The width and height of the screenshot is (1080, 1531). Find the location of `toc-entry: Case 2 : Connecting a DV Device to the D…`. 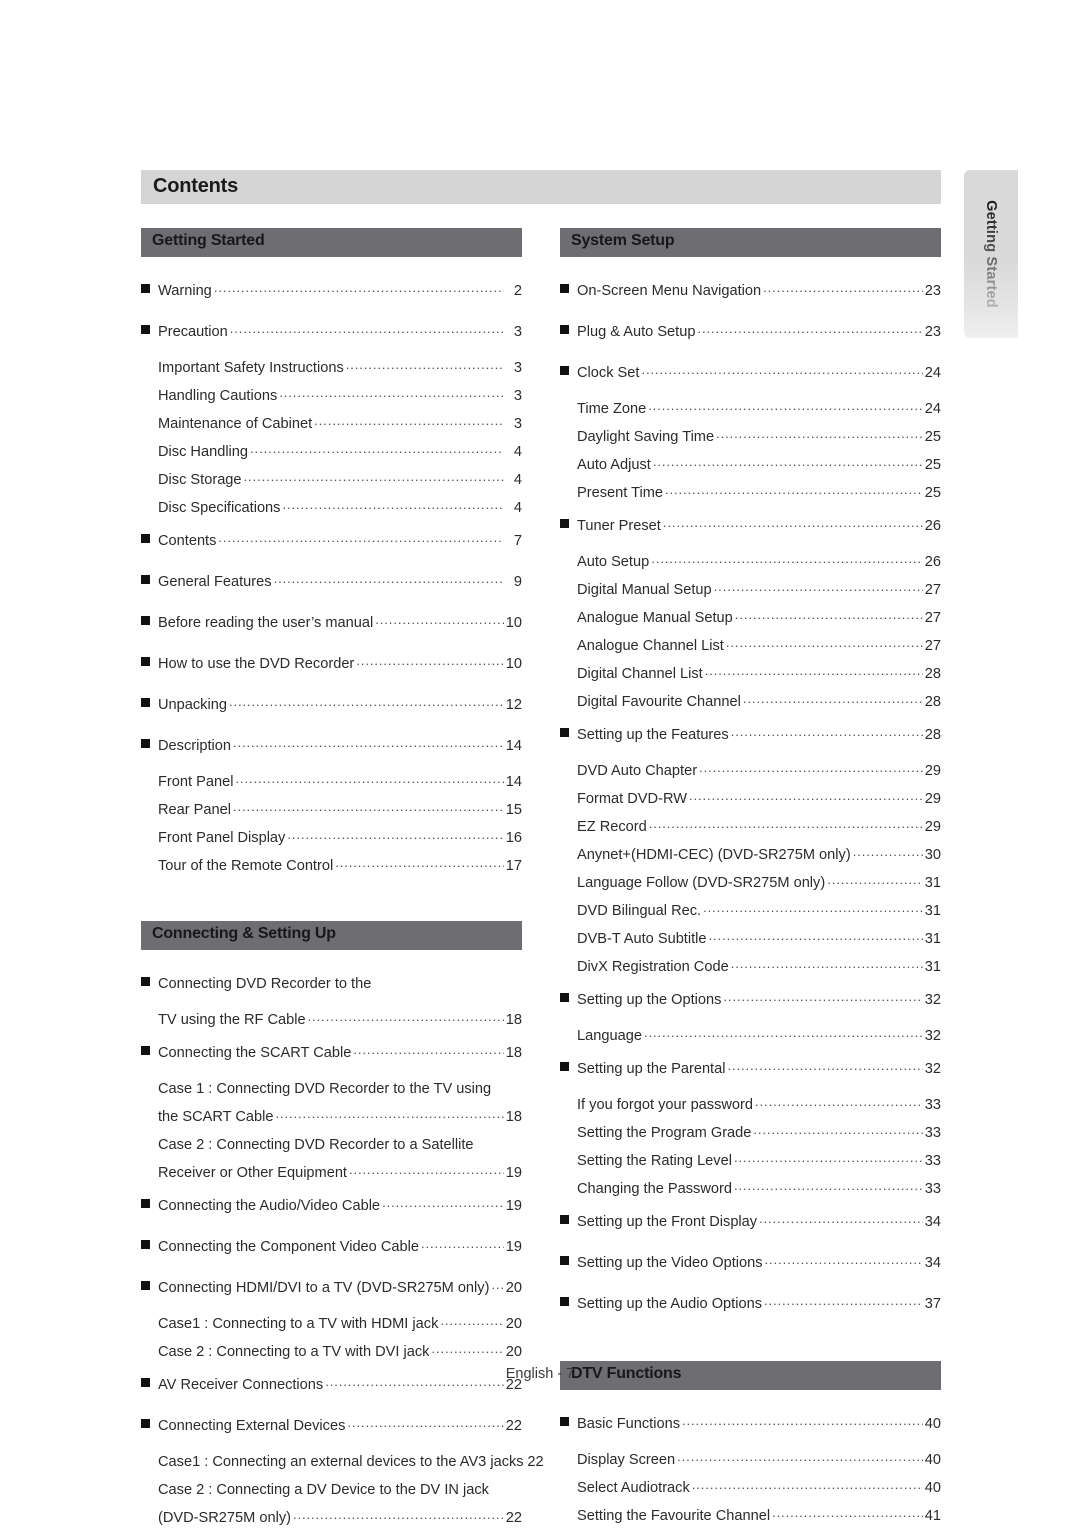

toc-entry: Case 2 : Connecting a DV Device to the D… is located at coordinates (331, 1489).